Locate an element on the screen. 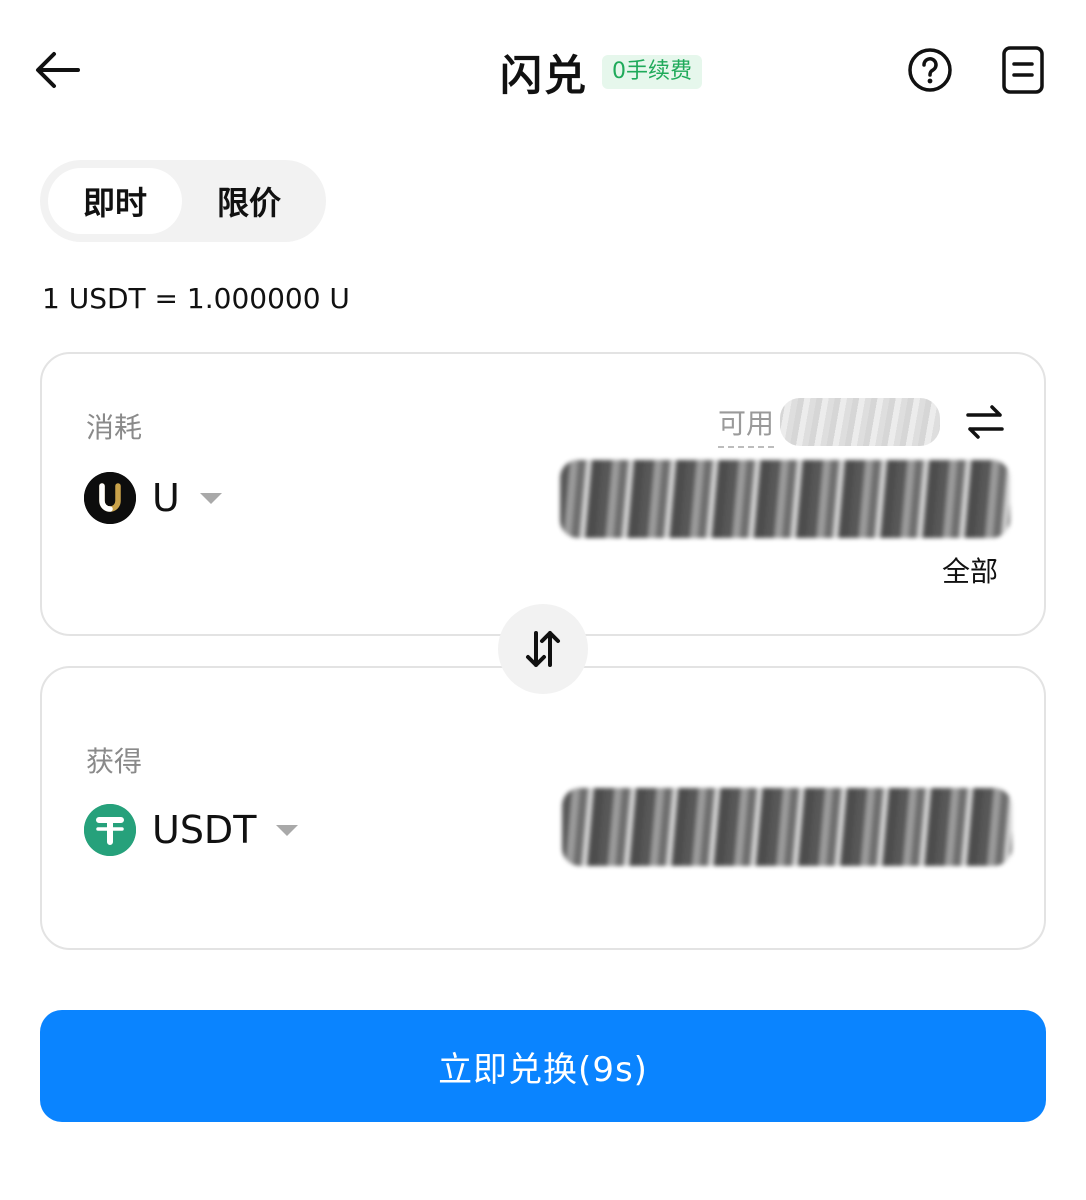 Image resolution: width=1086 pixels, height=1200 pixels. tab-instant: 即时 is located at coordinates (115, 201).